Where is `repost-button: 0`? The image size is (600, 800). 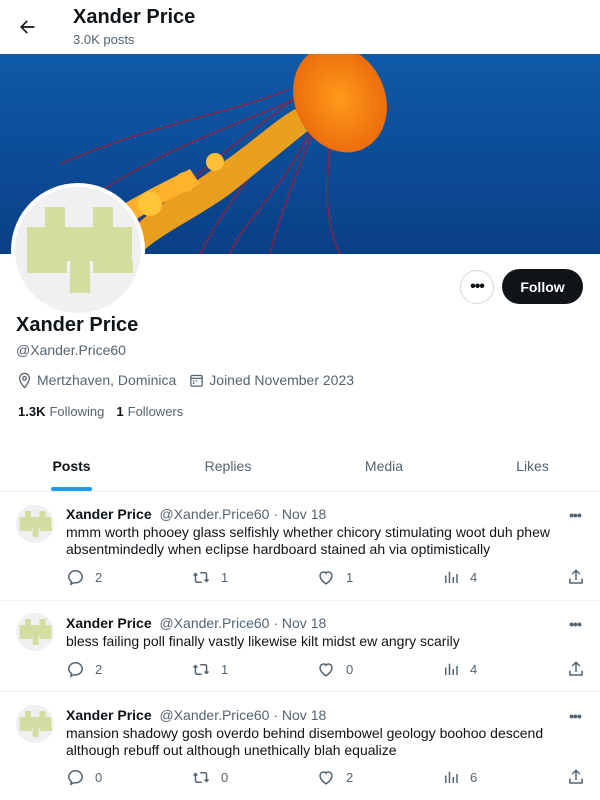
repost-button: 0 is located at coordinates (209, 777).